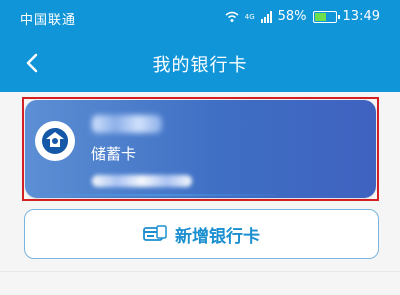 The width and height of the screenshot is (400, 295). Describe the element at coordinates (361, 16) in the screenshot. I see `clock: 13:49` at that location.